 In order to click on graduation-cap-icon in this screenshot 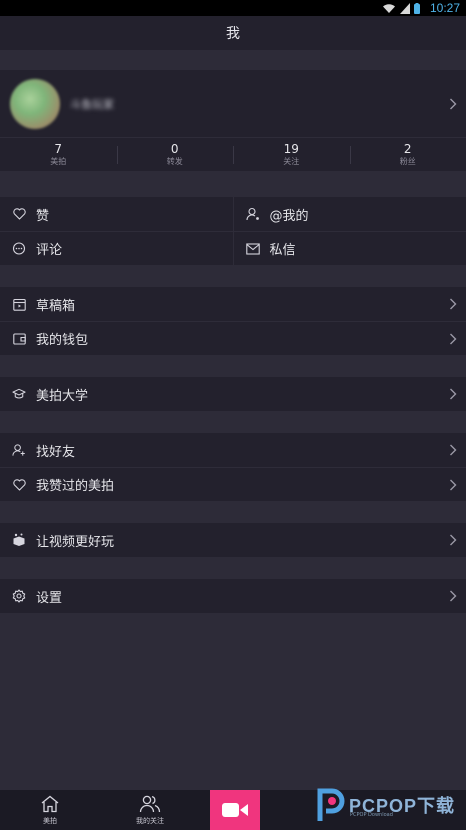, I will do `click(19, 394)`.